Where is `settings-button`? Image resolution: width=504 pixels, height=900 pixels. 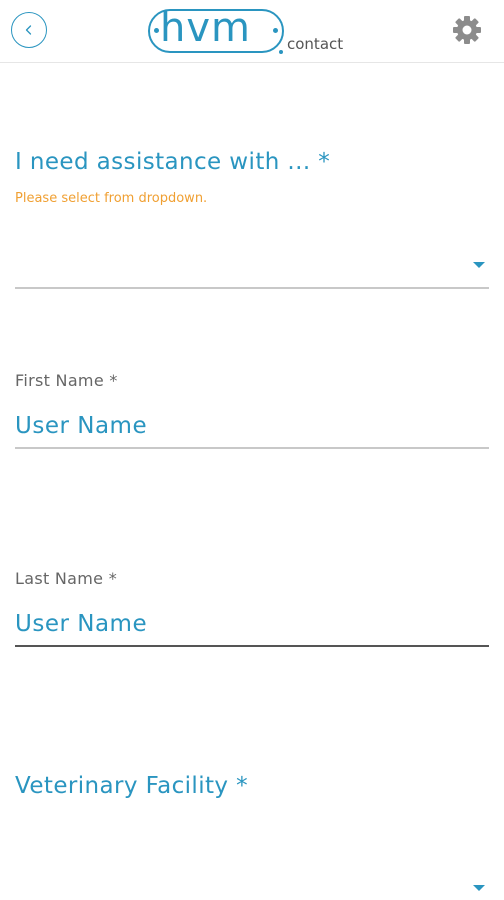
settings-button is located at coordinates (467, 30).